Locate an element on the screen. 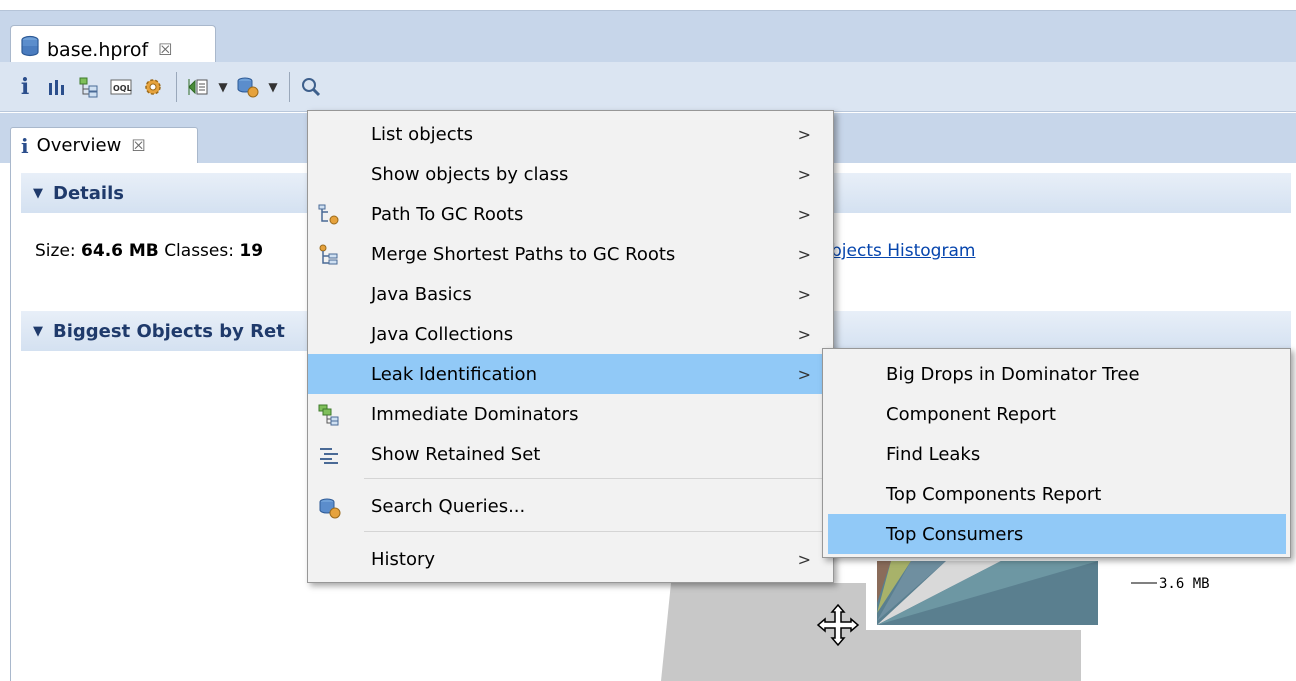 The width and height of the screenshot is (1296, 681). editor-tab-label: base.hprof is located at coordinates (98, 49).